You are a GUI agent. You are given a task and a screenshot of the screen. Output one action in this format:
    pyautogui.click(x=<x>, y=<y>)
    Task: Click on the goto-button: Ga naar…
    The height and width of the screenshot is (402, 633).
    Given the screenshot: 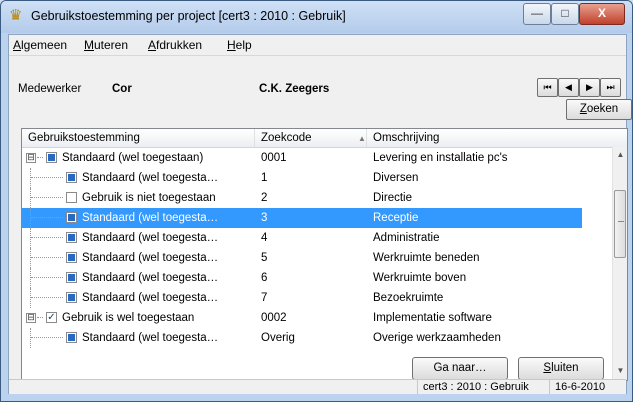 What is the action you would take?
    pyautogui.click(x=460, y=368)
    